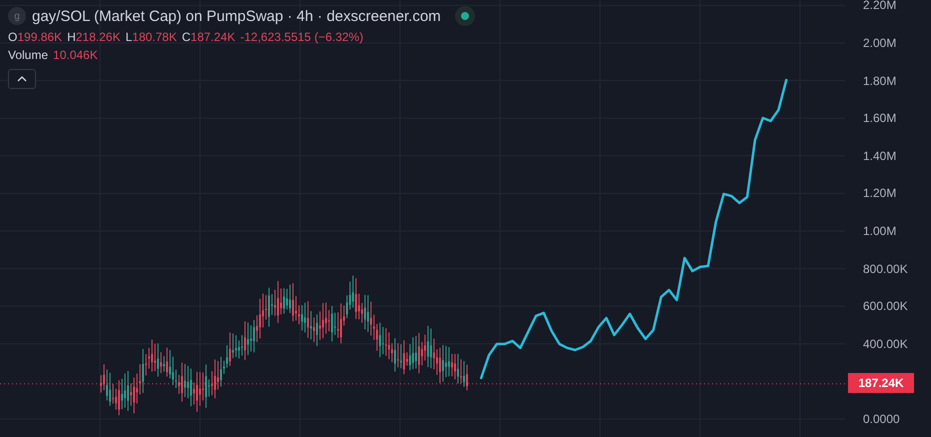  Describe the element at coordinates (39, 37) in the screenshot. I see `ohlc-value: 199.86K` at that location.